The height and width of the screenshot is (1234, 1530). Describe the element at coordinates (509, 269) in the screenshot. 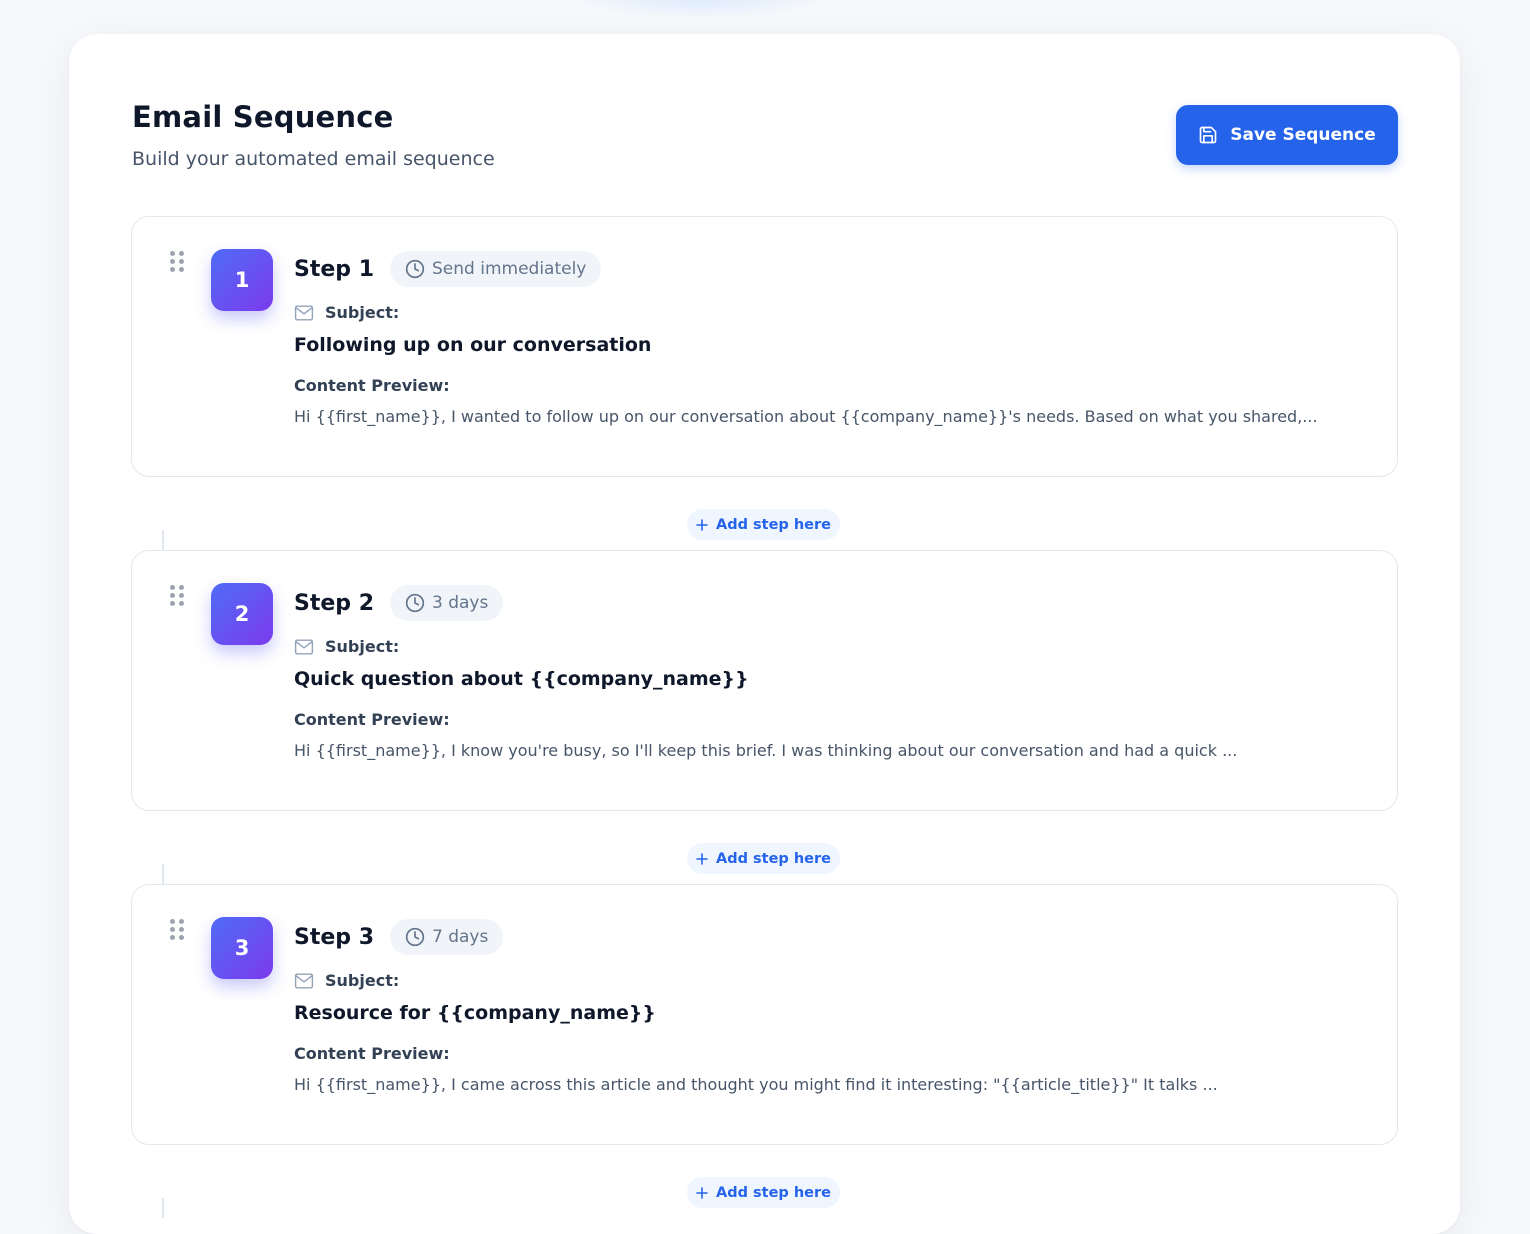

I see `delay-text: Send immediately` at that location.